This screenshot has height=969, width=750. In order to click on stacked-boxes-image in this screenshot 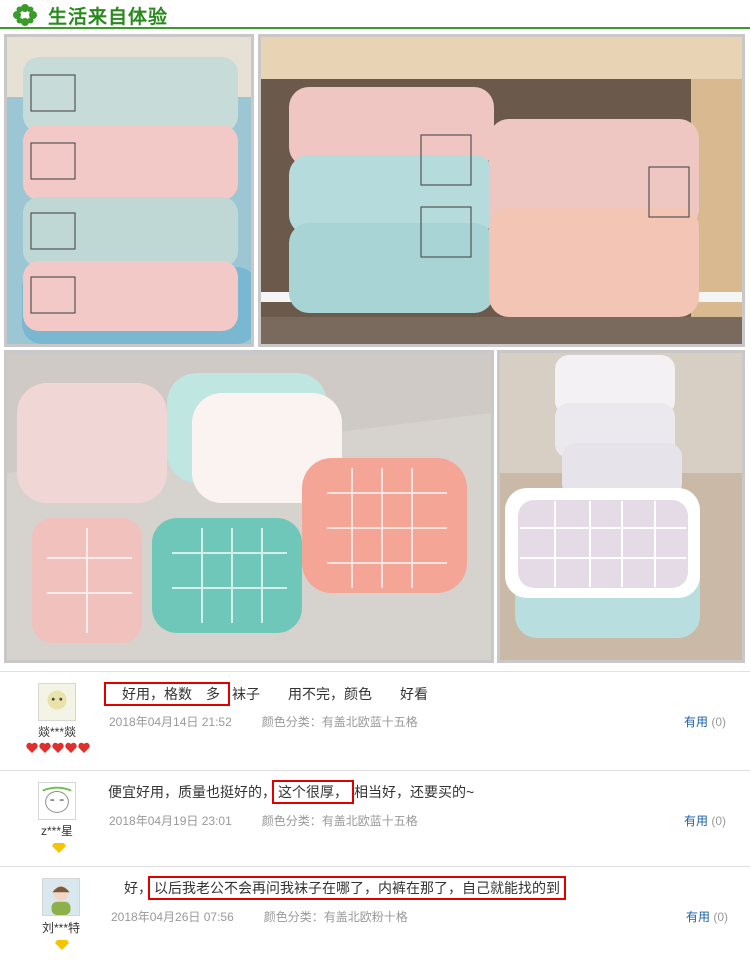, I will do `click(129, 190)`.